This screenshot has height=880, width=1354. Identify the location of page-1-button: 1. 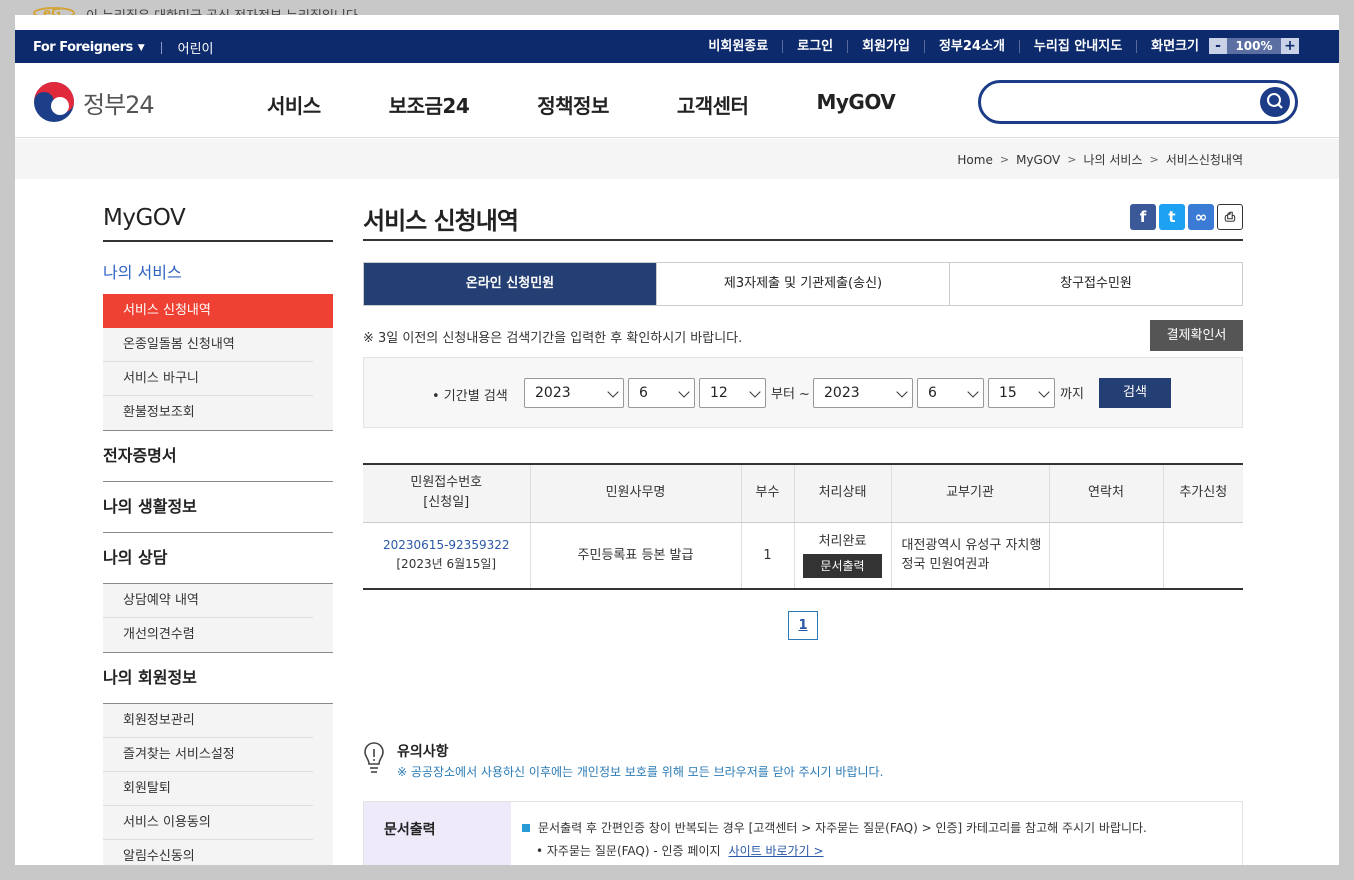
(803, 625).